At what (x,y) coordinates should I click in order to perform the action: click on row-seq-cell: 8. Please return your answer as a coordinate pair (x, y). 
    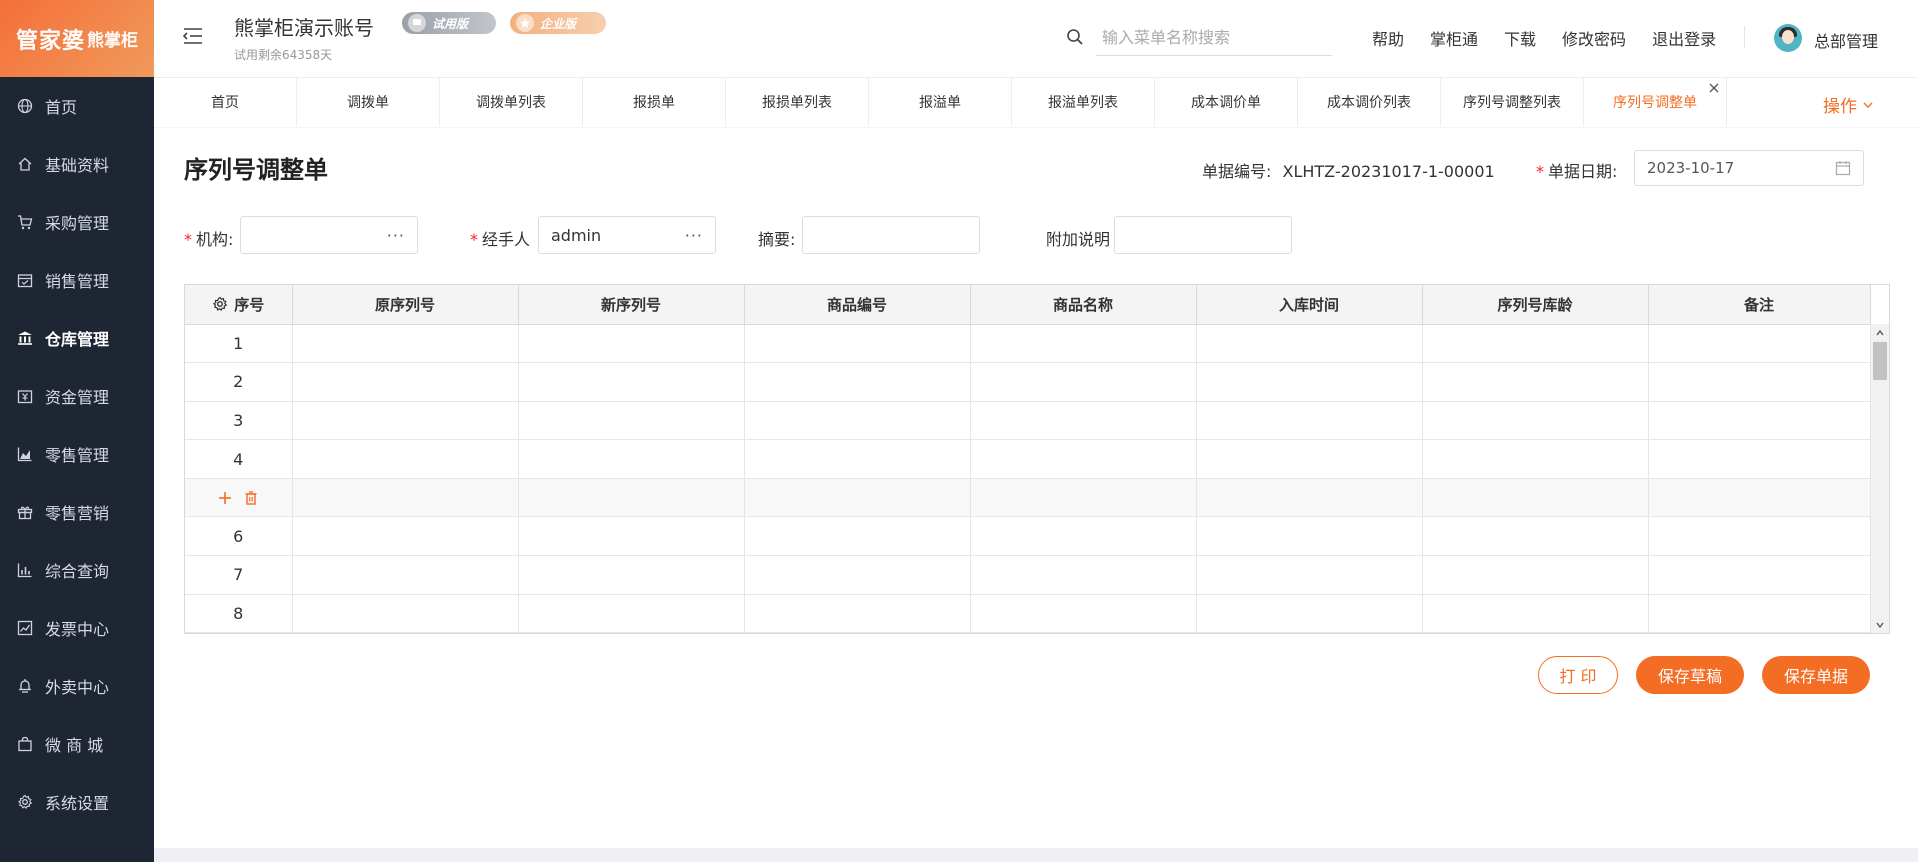
    Looking at the image, I should click on (239, 613).